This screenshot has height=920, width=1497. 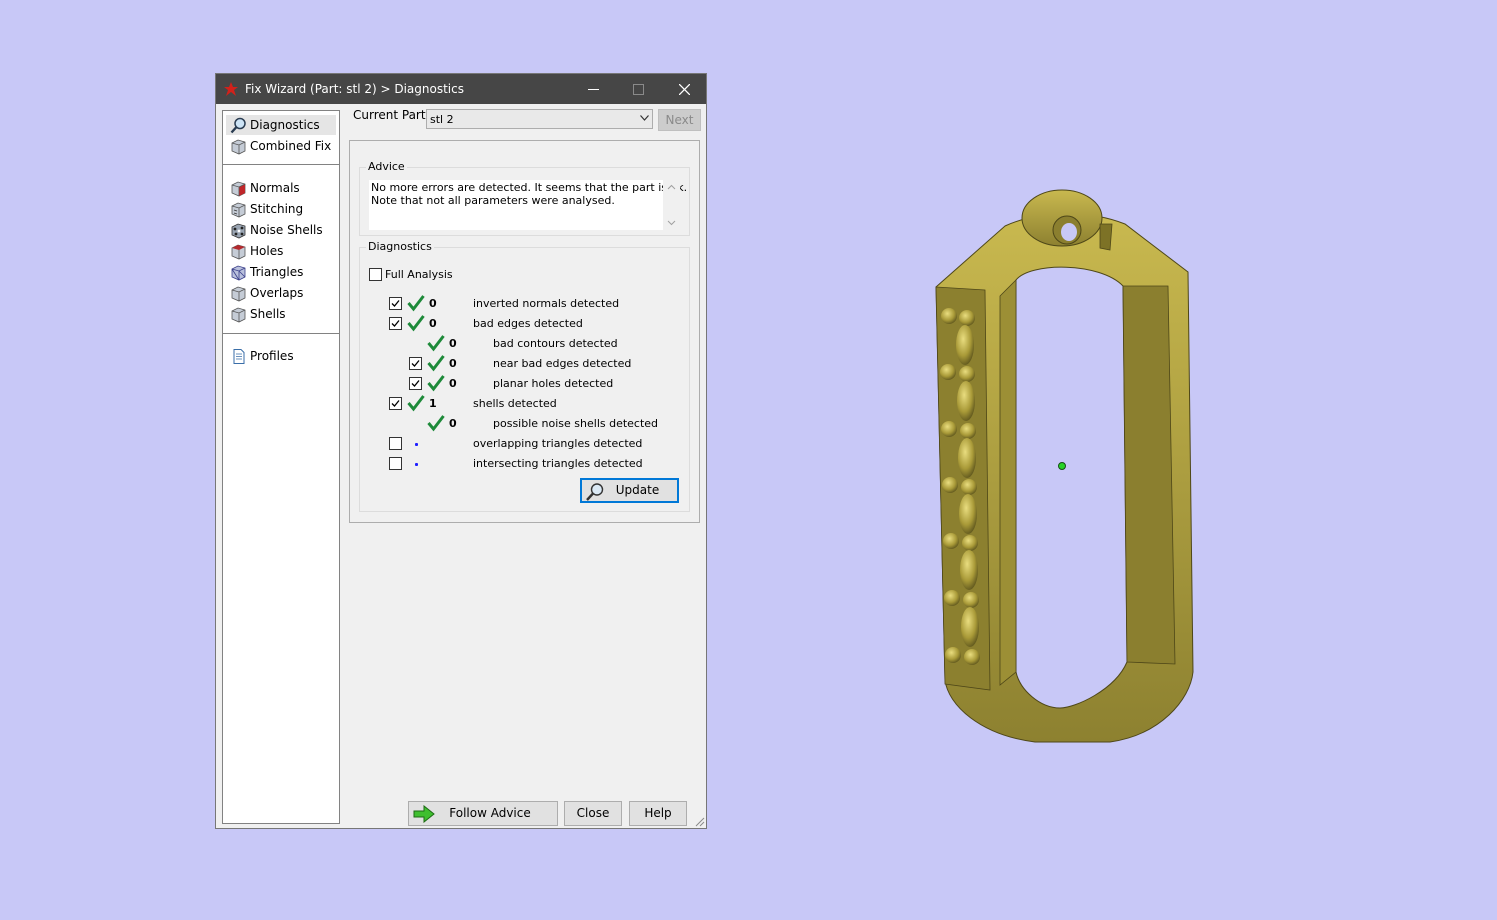 I want to click on sidebar-item-label: Holes, so click(x=267, y=251).